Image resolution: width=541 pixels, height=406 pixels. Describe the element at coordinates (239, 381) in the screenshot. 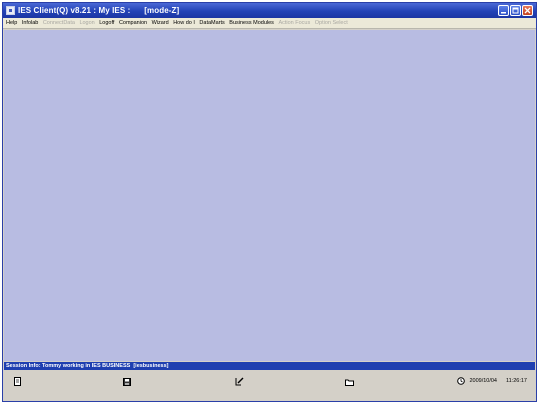

I see `edit-pen-icon` at that location.